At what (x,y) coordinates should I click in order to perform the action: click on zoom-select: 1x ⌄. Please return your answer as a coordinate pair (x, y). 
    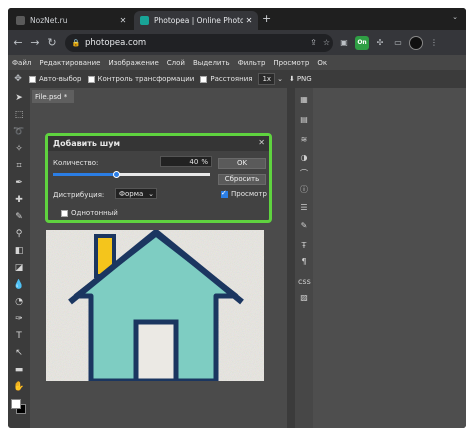
    Looking at the image, I should click on (270, 79).